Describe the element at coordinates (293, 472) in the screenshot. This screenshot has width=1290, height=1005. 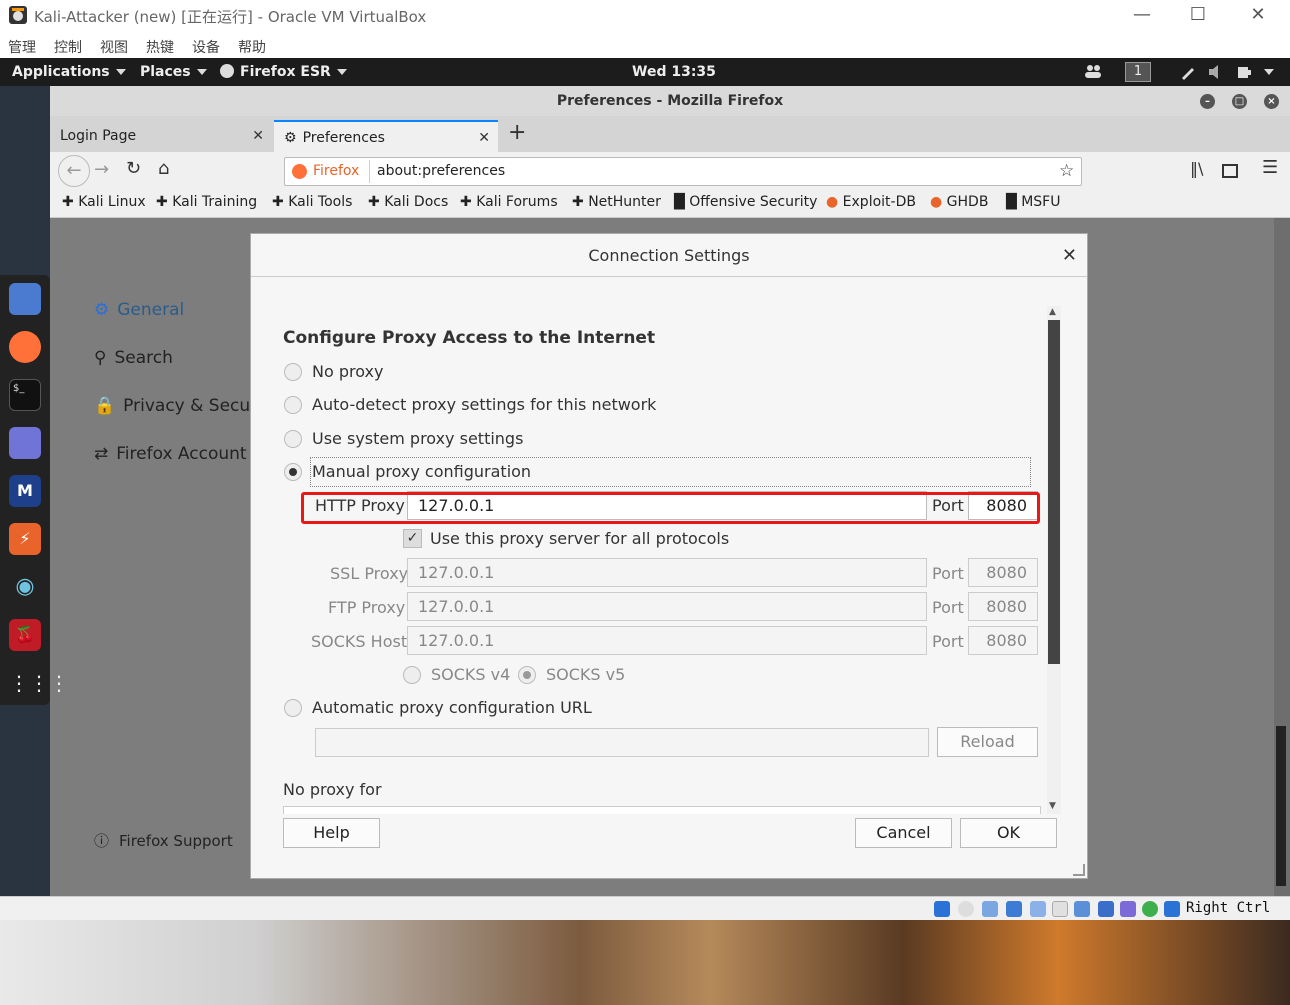
I see `radio-manual-proxy` at that location.